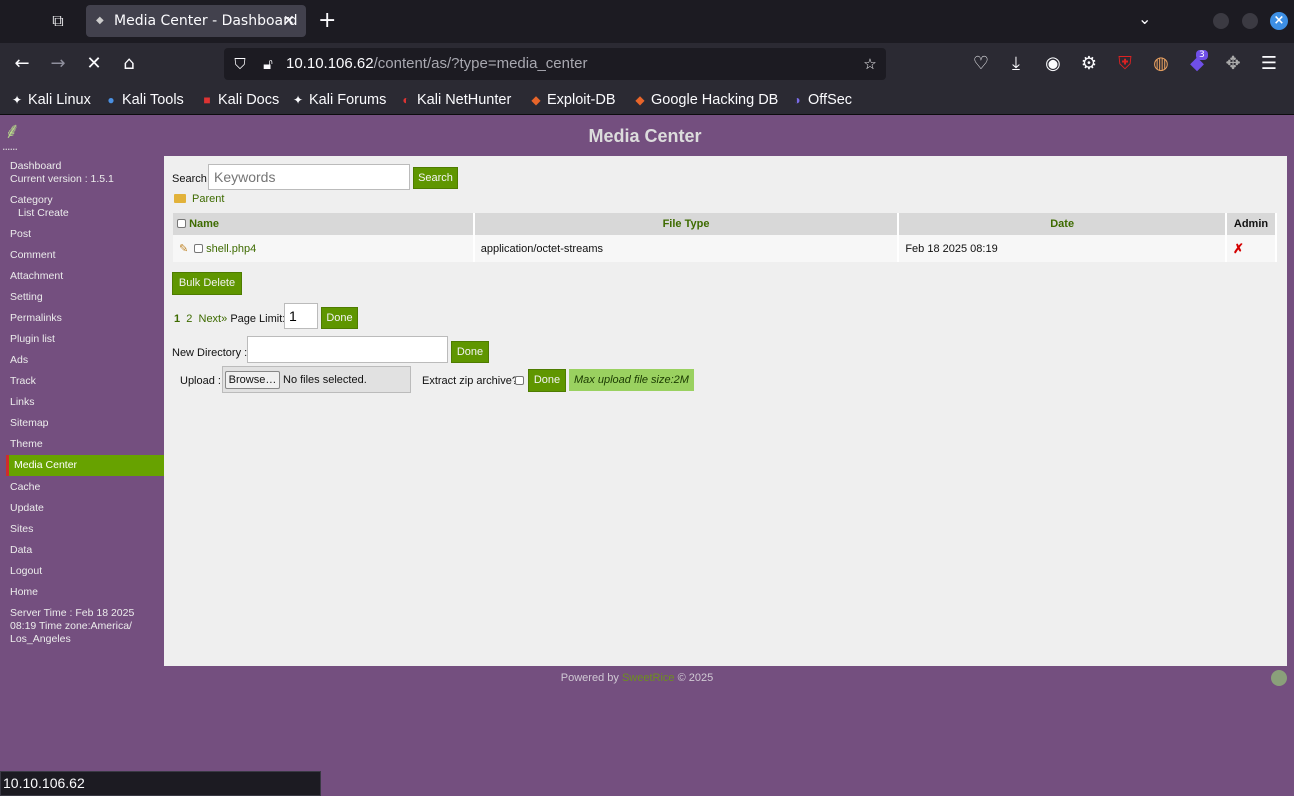 The height and width of the screenshot is (796, 1294). I want to click on bookmark-offsec: ◑ OffSec, so click(821, 100).